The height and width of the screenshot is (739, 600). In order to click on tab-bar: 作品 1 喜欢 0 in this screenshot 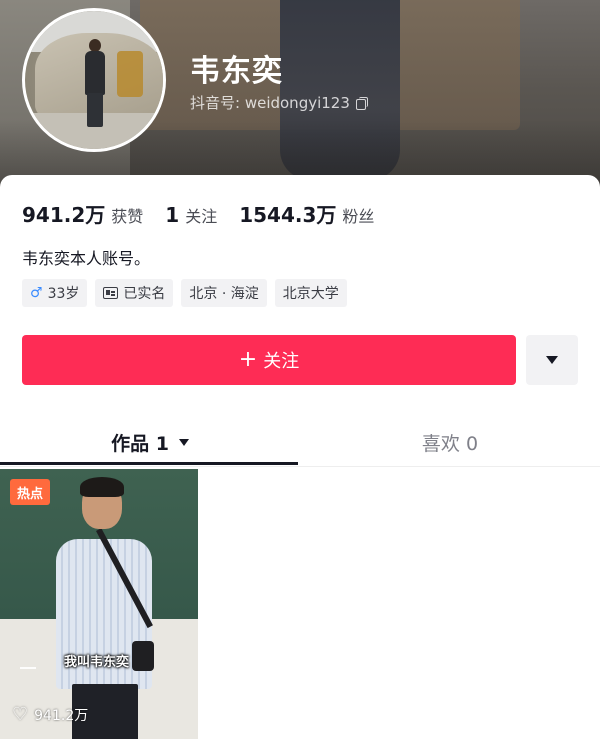, I will do `click(300, 443)`.